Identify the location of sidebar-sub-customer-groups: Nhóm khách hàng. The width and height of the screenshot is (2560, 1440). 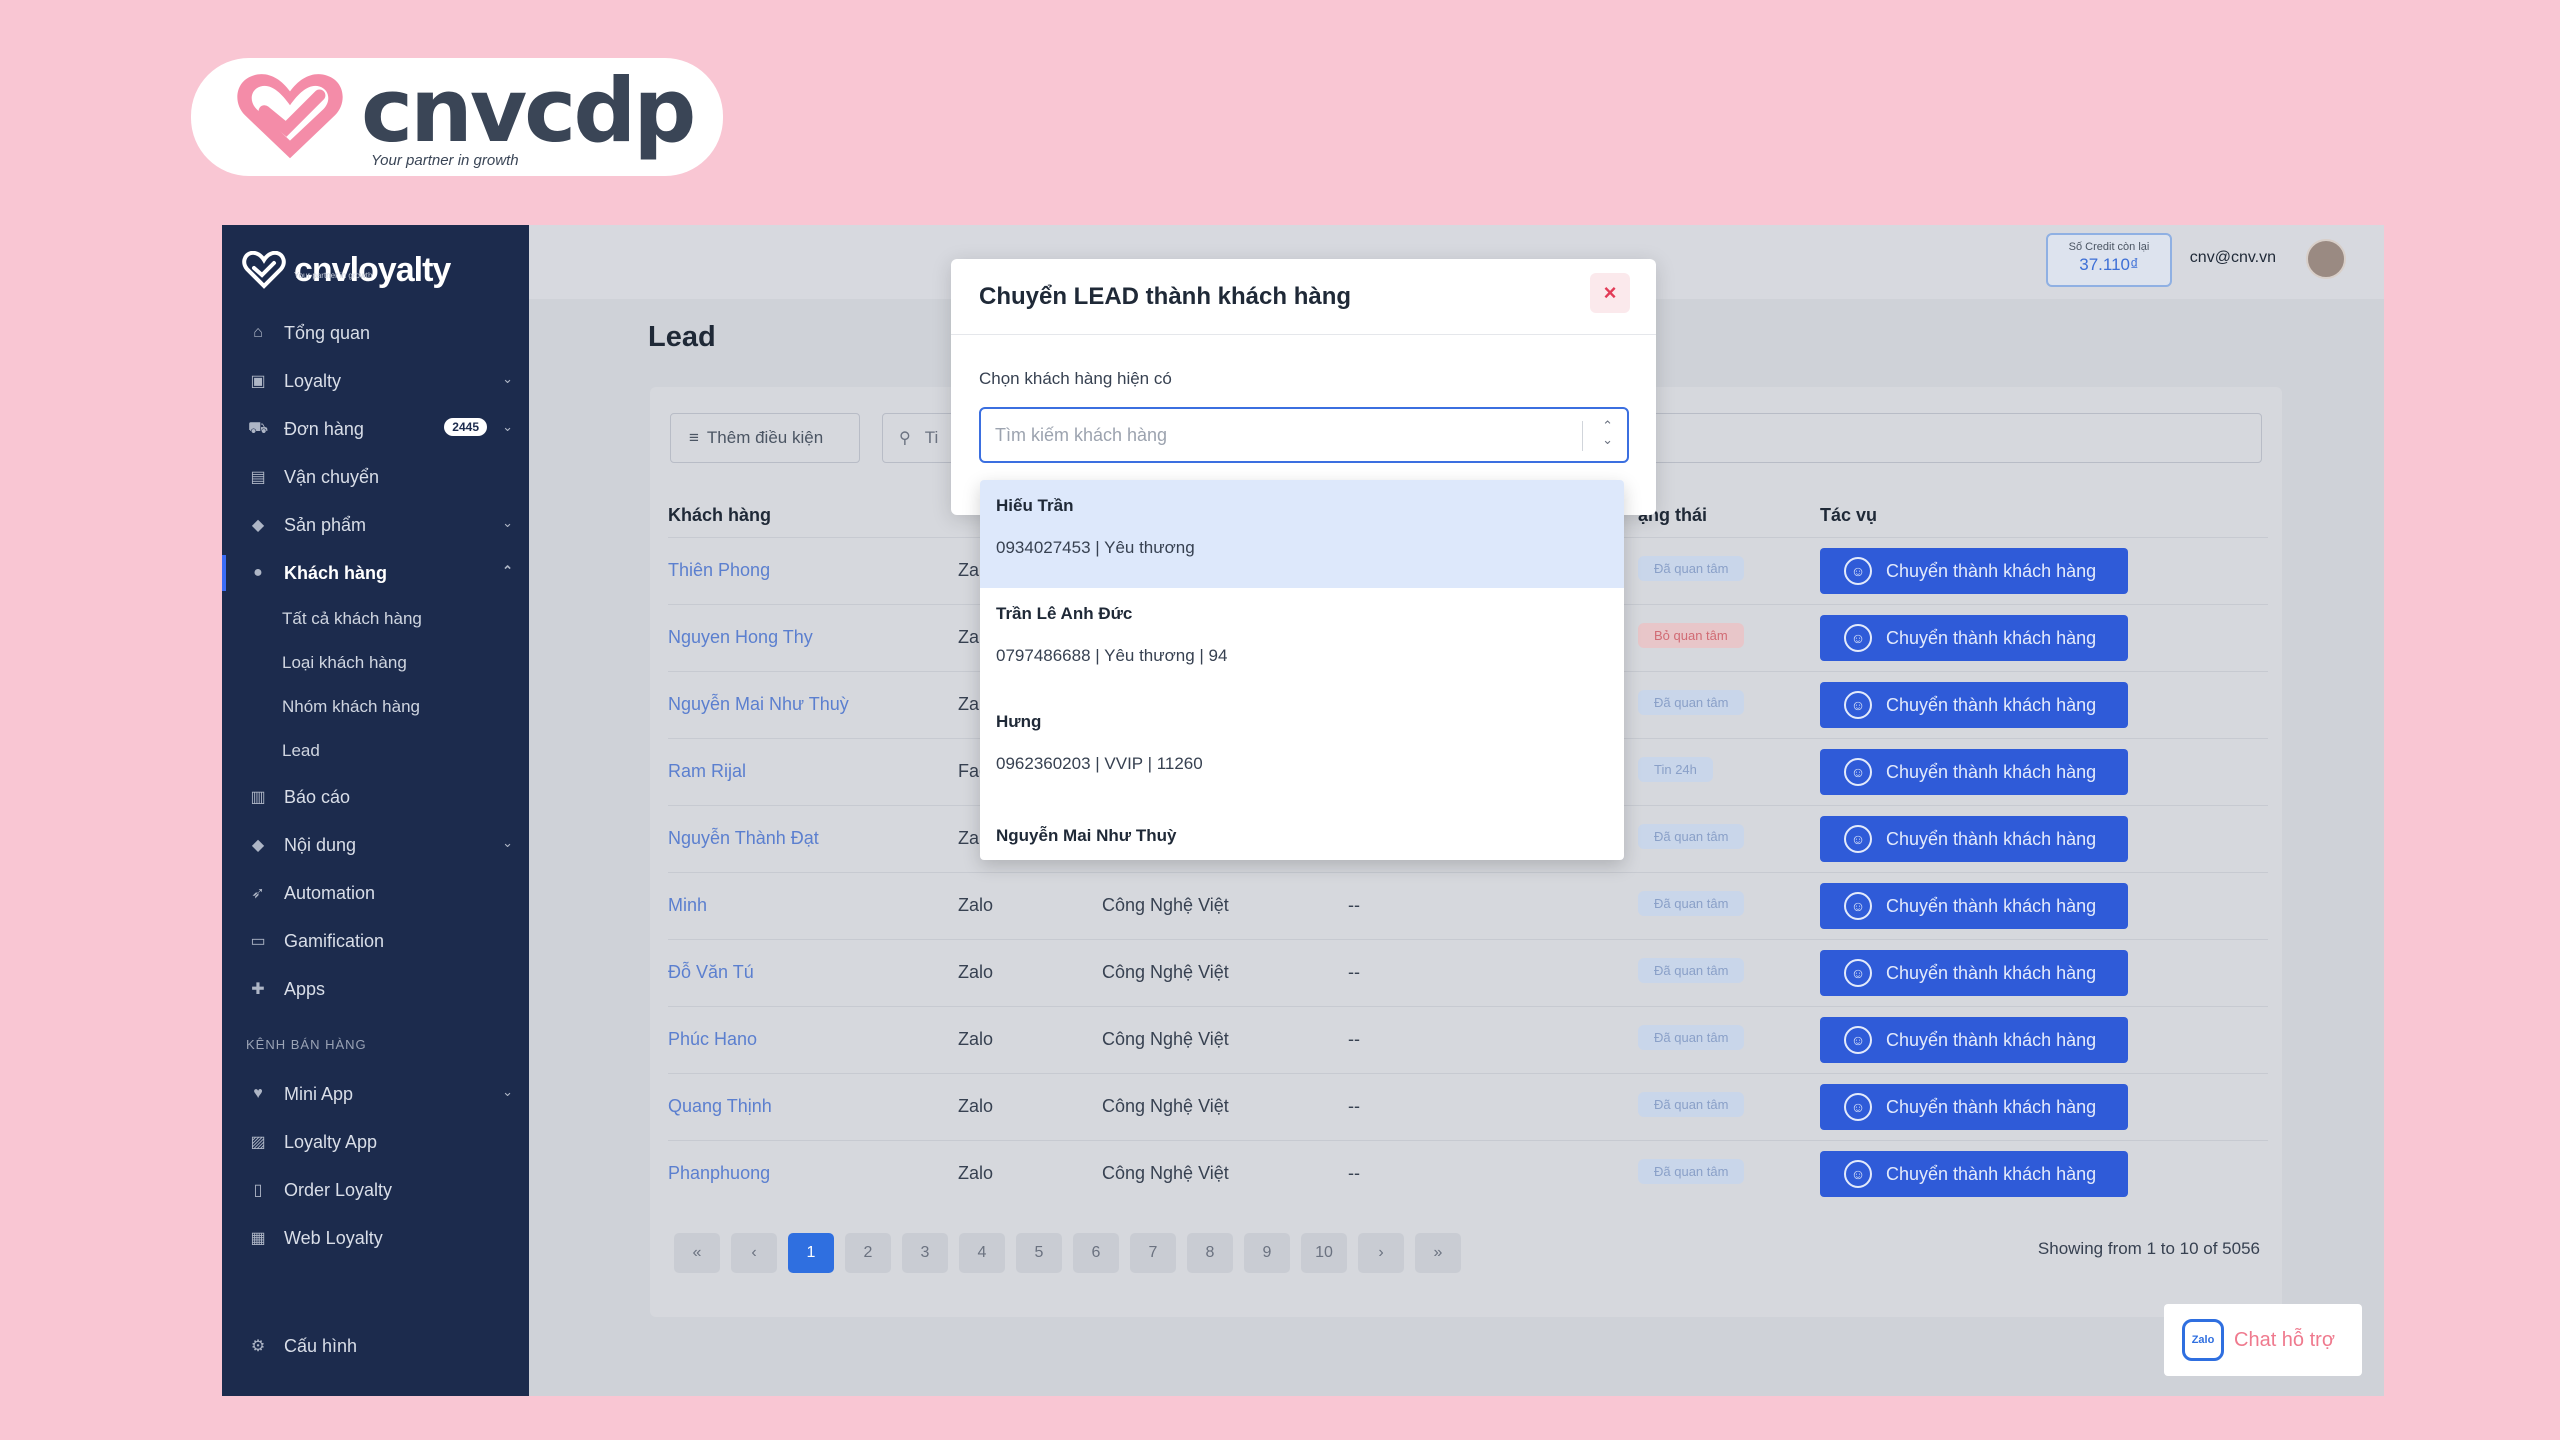
(375, 707).